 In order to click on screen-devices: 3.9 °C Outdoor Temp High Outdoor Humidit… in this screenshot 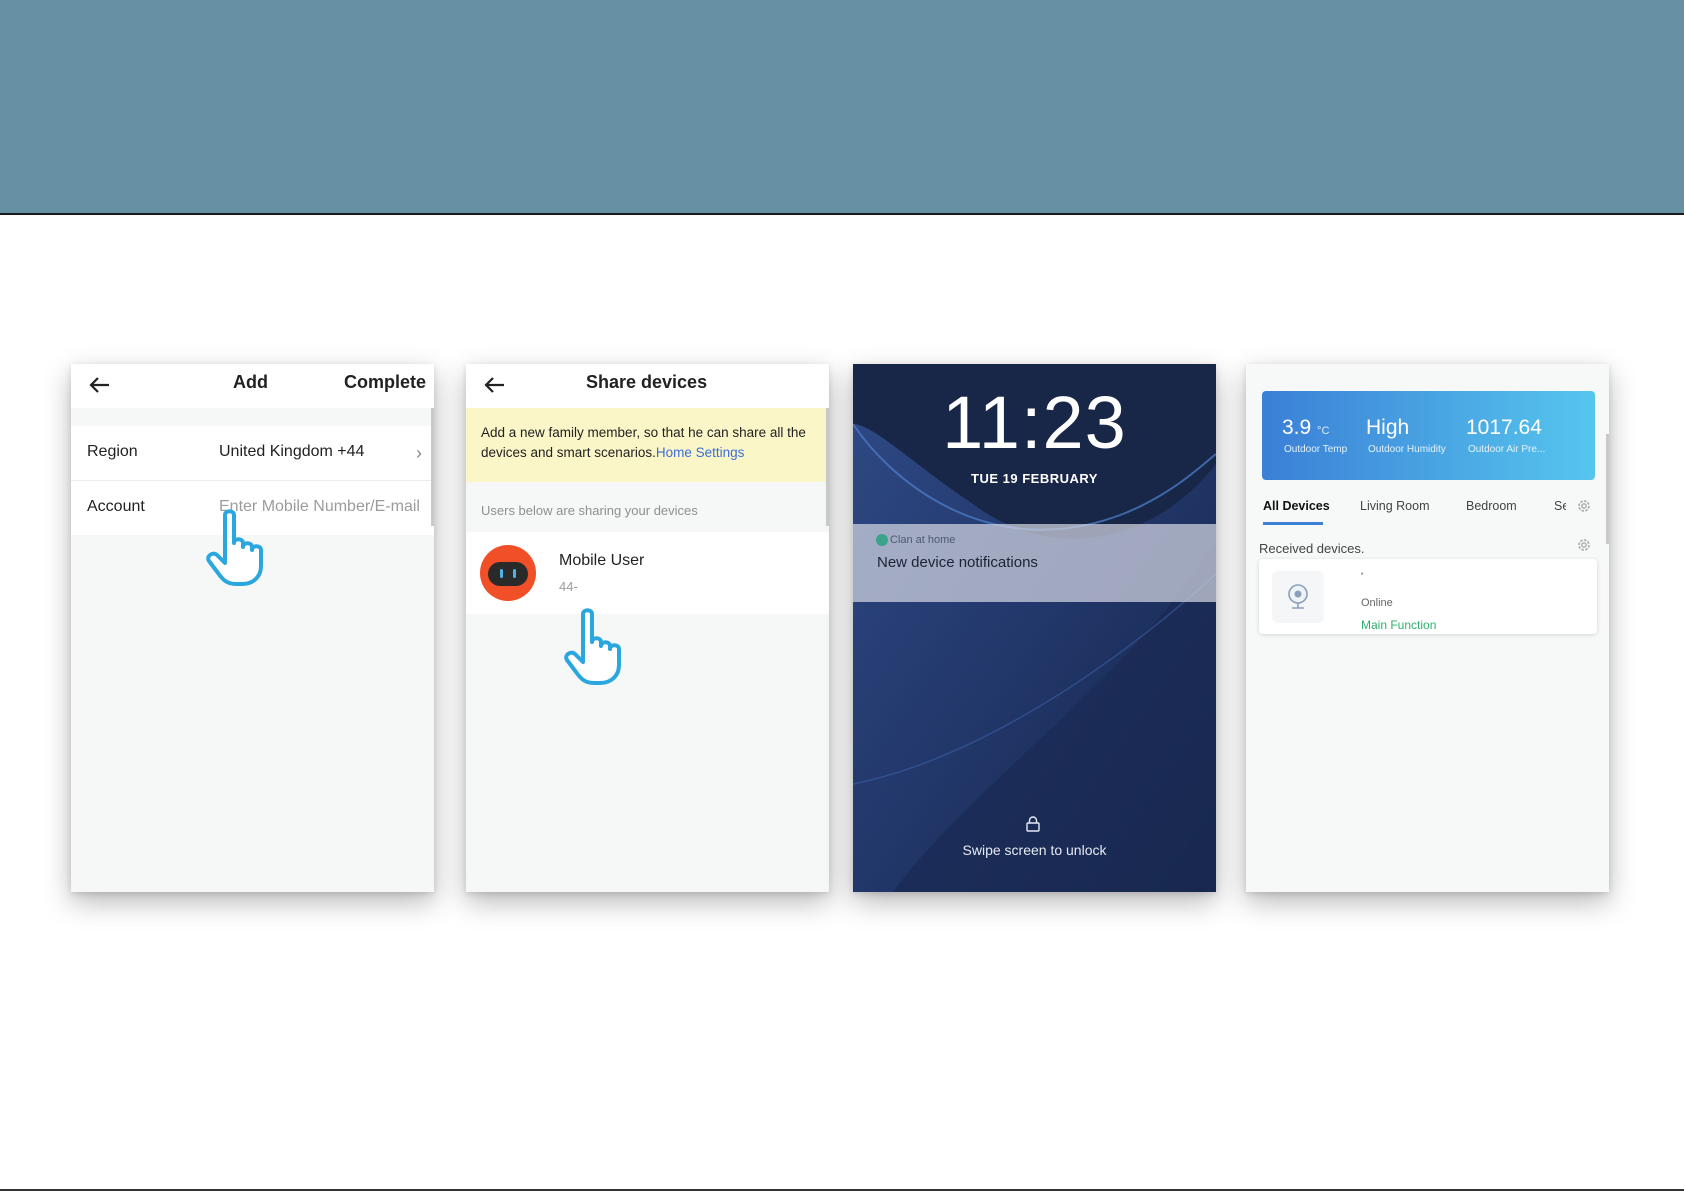, I will do `click(1427, 628)`.